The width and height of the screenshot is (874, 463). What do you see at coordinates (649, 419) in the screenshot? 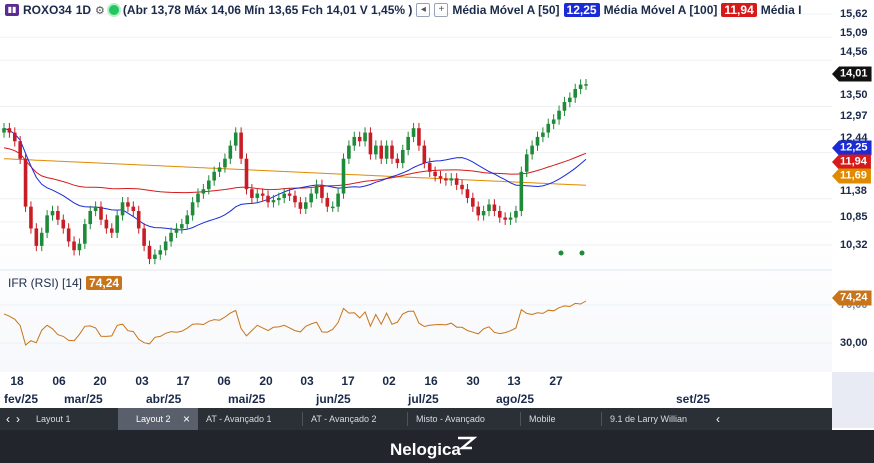
I see `tab-label: 9.1 de Larry Willian` at bounding box center [649, 419].